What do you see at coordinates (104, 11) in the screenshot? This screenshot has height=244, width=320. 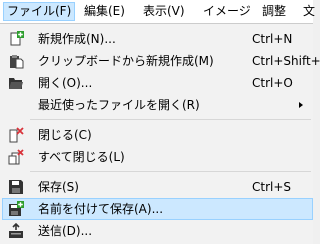 I see `menu-edit: 編集(E)` at bounding box center [104, 11].